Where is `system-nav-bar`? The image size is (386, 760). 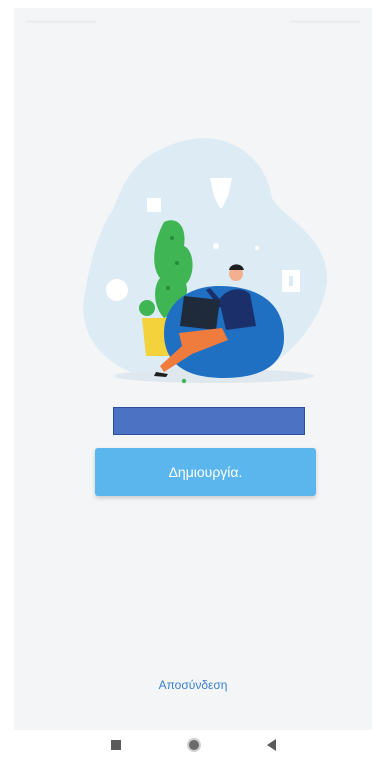 system-nav-bar is located at coordinates (193, 745).